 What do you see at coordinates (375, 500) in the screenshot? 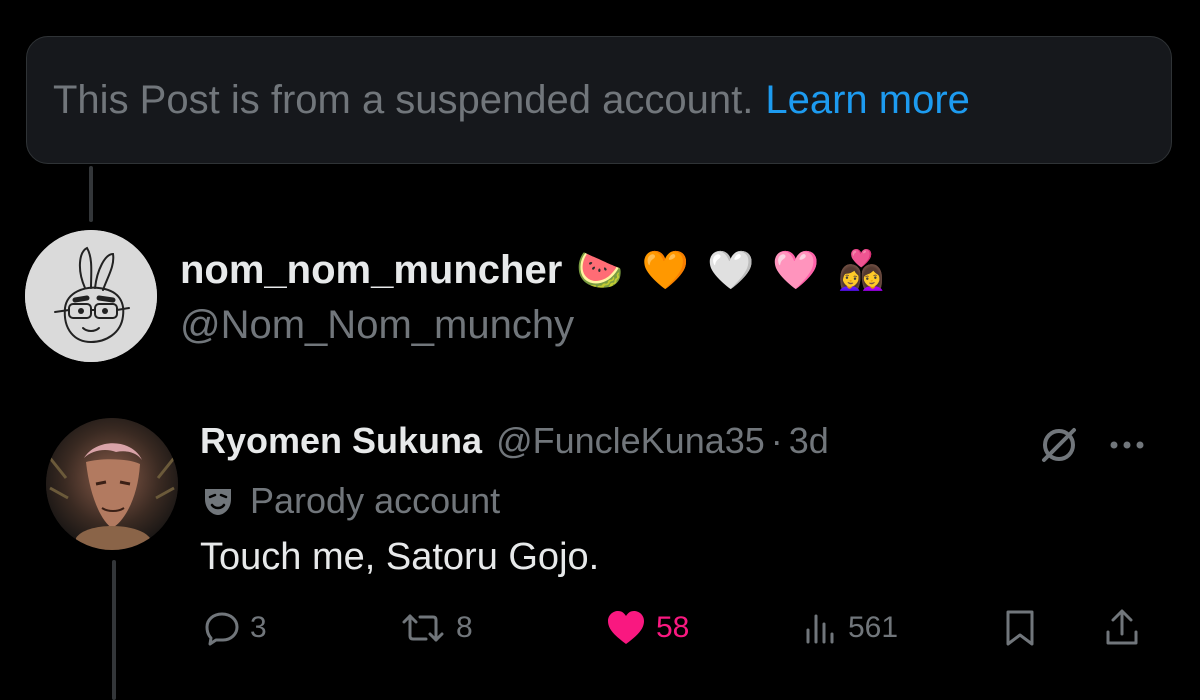
I see `parody-label-text: Parody account` at bounding box center [375, 500].